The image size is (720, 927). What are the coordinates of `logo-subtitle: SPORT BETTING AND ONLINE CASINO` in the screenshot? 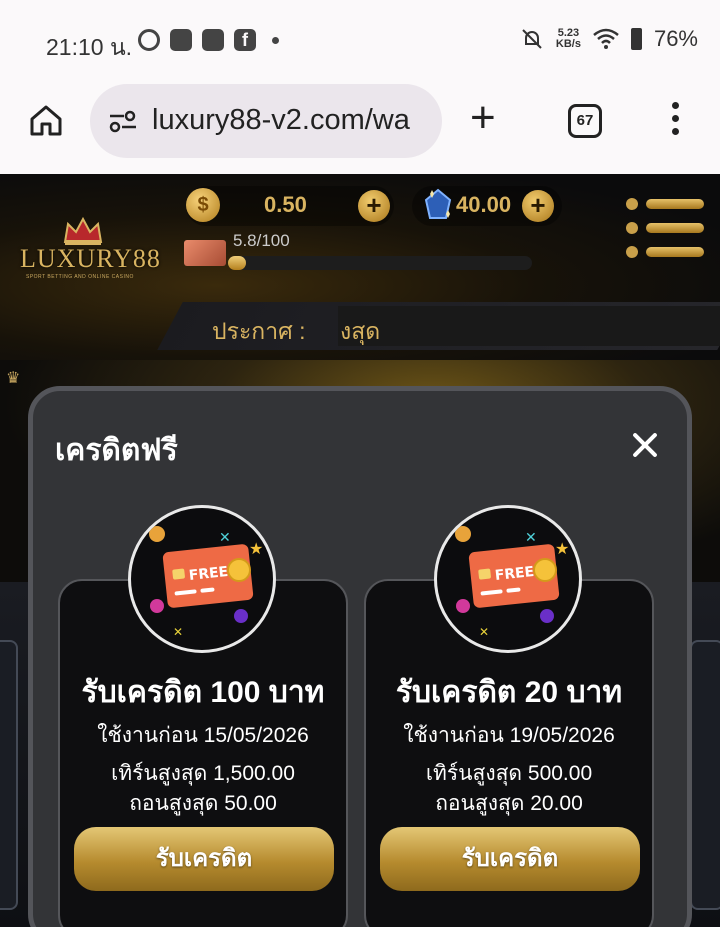 It's located at (80, 277).